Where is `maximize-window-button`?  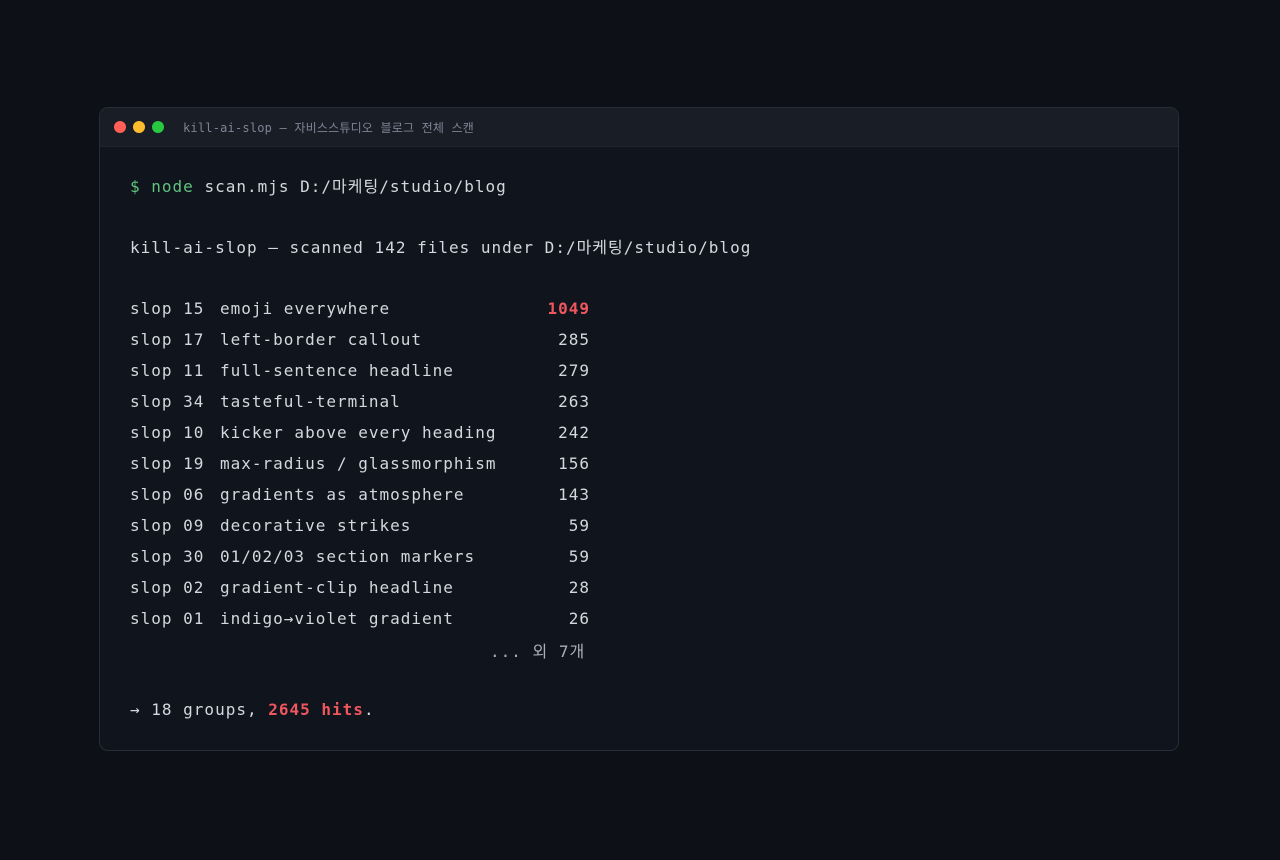 maximize-window-button is located at coordinates (158, 127).